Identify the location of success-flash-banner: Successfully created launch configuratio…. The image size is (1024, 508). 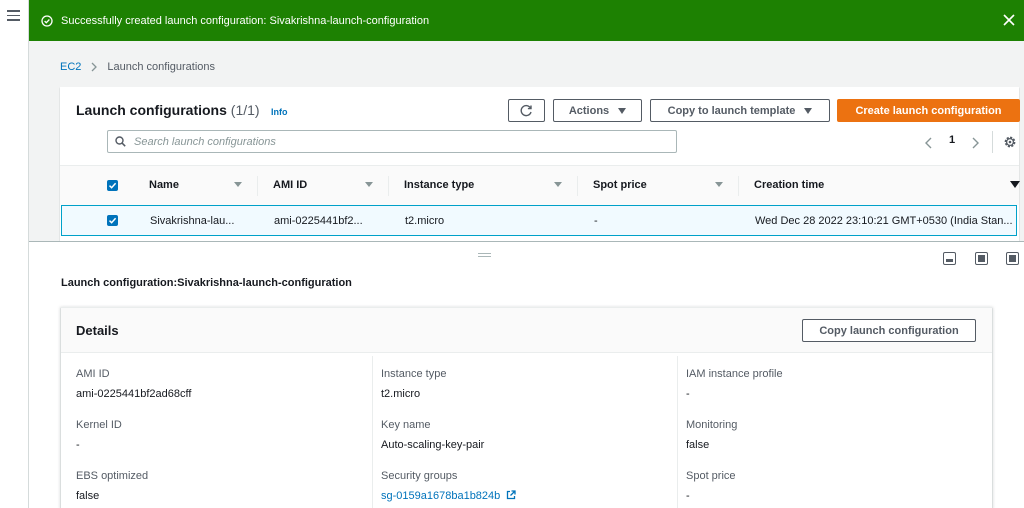
(526, 20).